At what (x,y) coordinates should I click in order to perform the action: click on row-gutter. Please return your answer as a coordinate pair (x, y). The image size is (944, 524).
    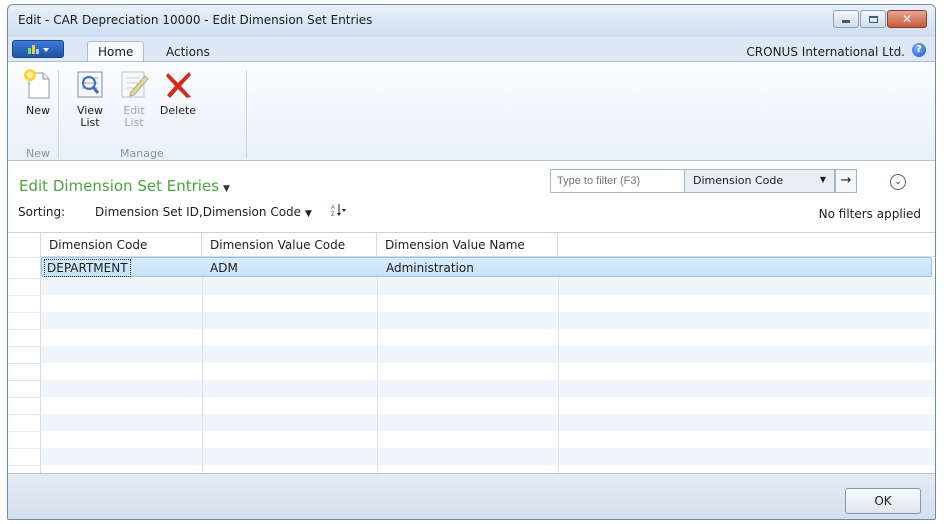
    Looking at the image, I should click on (24, 353).